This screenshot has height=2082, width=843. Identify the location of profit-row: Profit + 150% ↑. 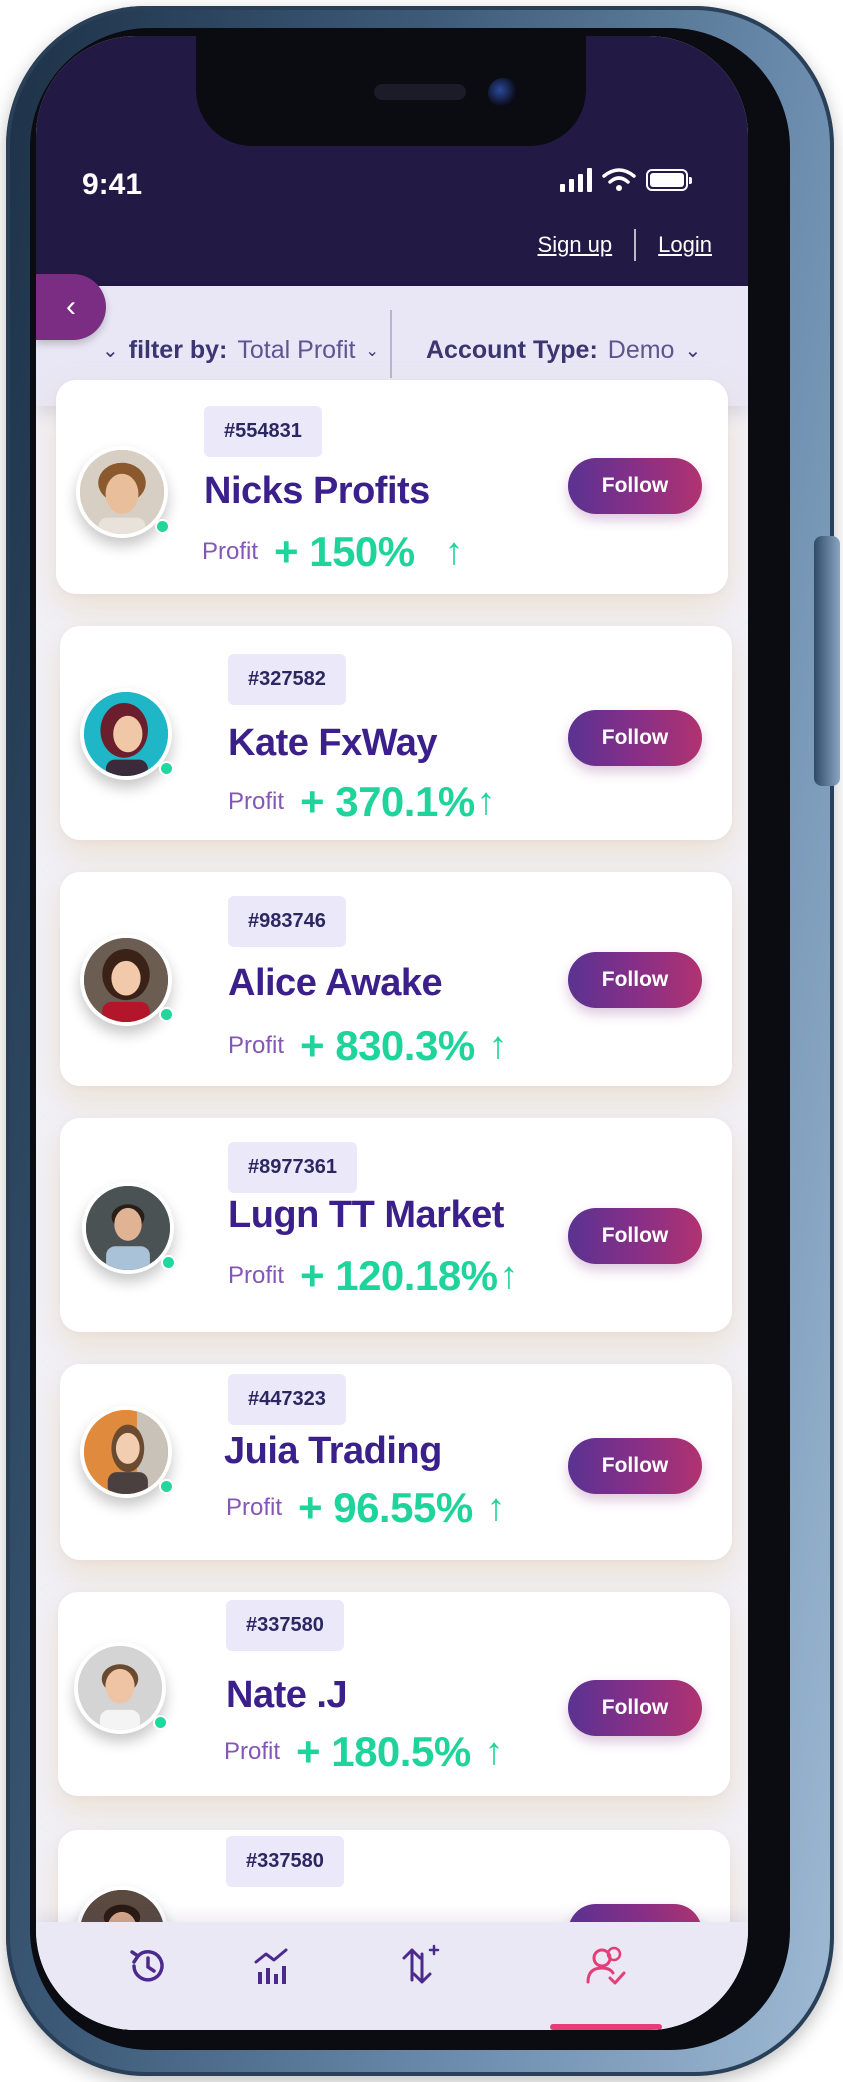
(333, 552).